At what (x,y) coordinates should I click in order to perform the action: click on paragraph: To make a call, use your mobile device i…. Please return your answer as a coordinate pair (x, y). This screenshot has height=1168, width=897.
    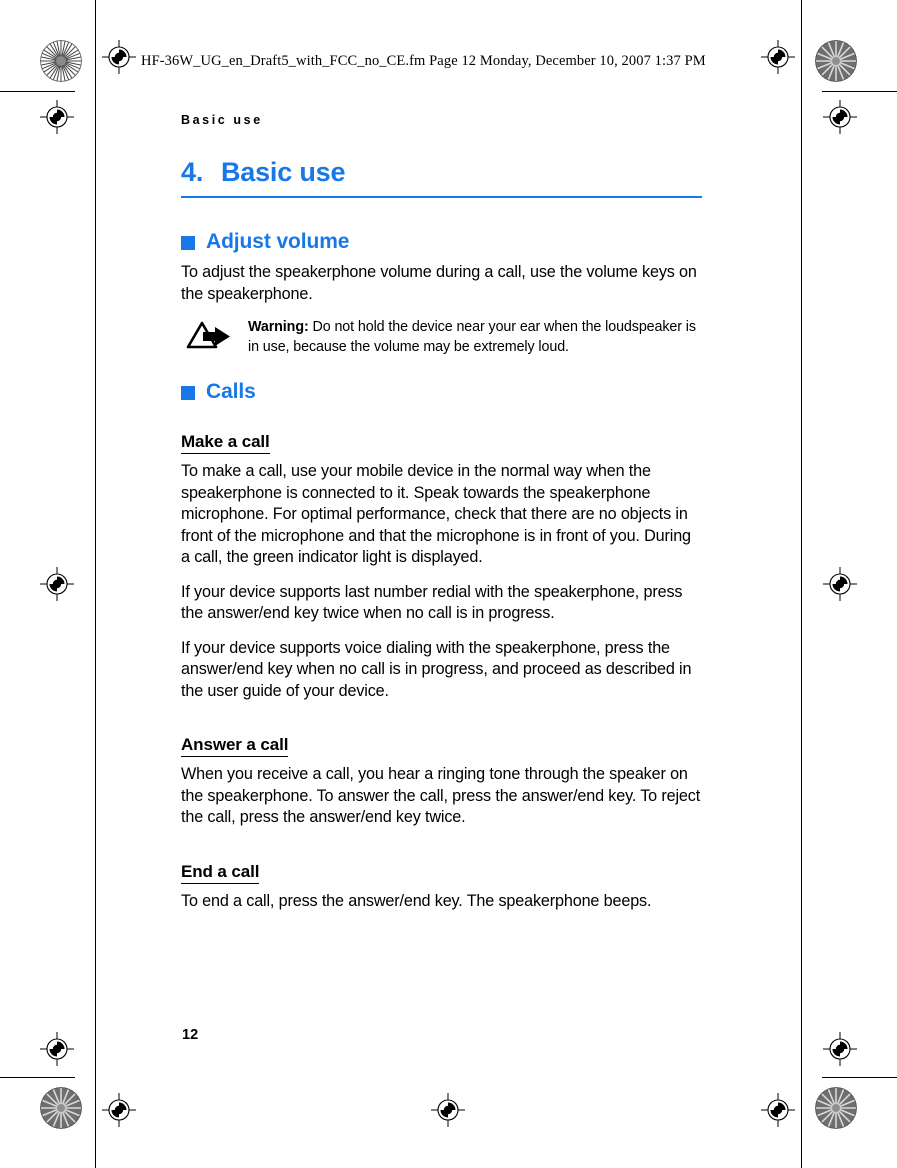
    Looking at the image, I should click on (436, 514).